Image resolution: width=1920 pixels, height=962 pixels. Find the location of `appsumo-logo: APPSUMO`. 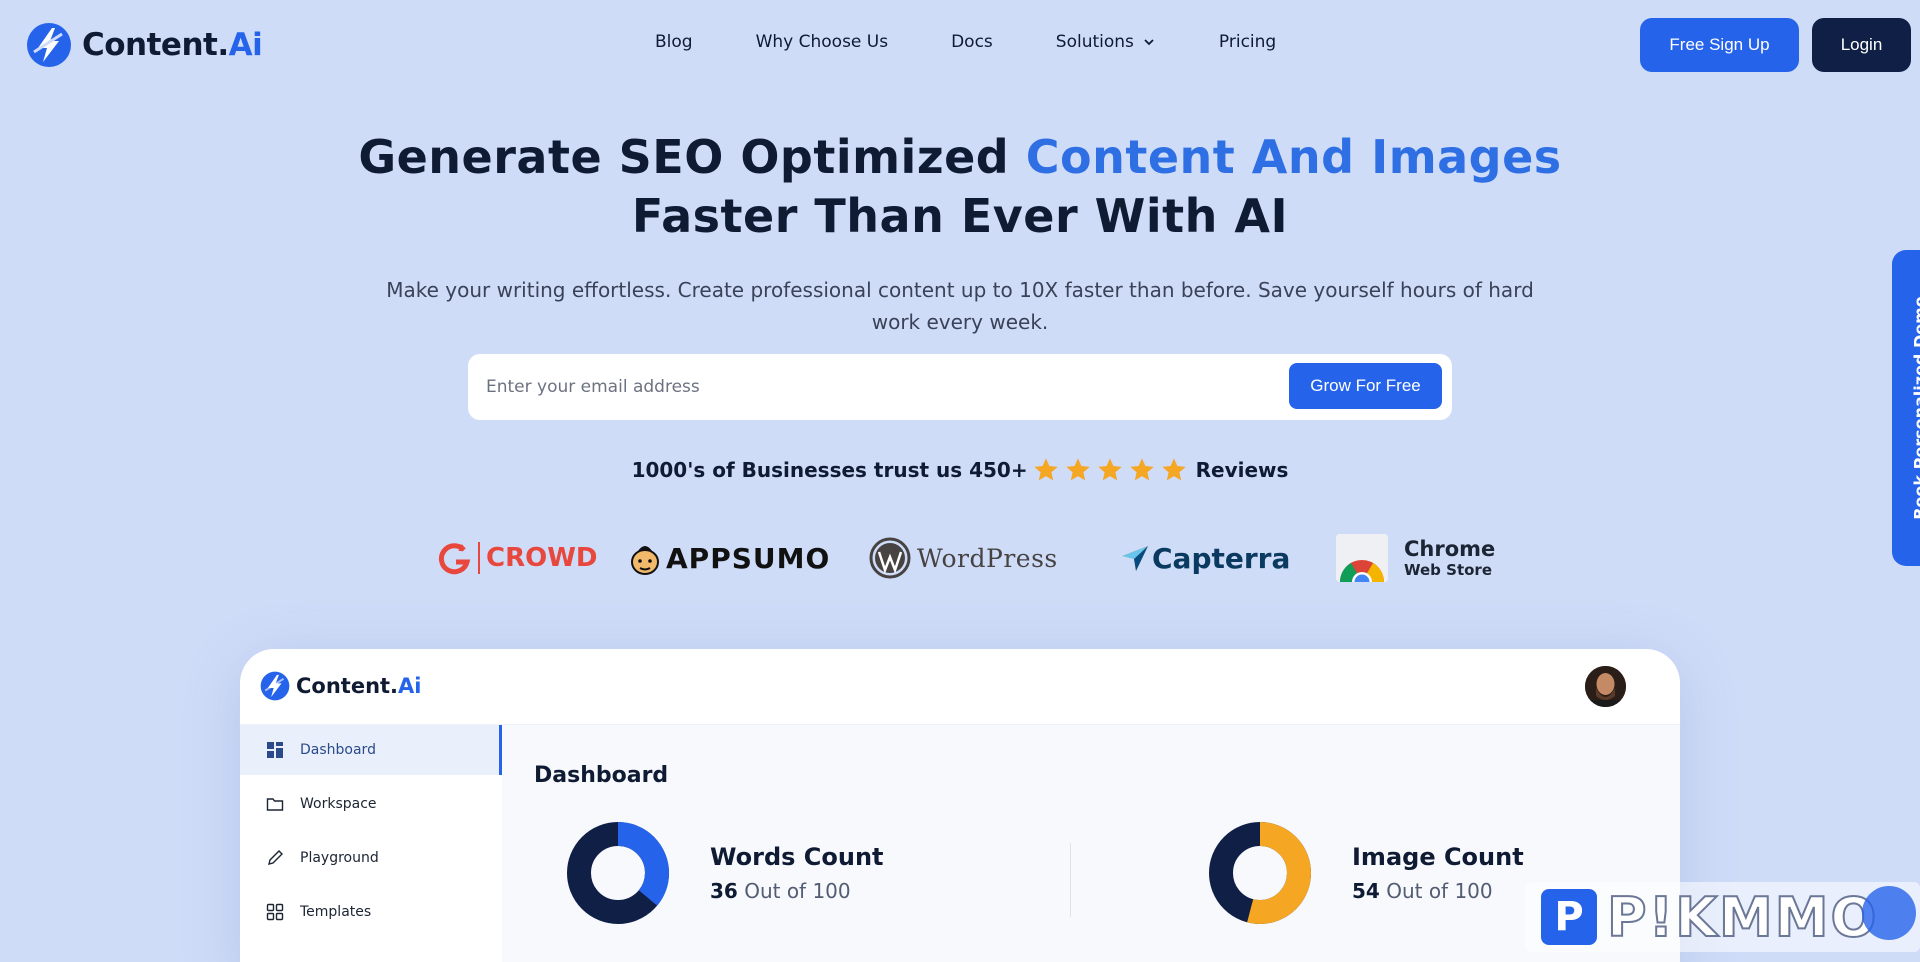

appsumo-logo: APPSUMO is located at coordinates (730, 558).